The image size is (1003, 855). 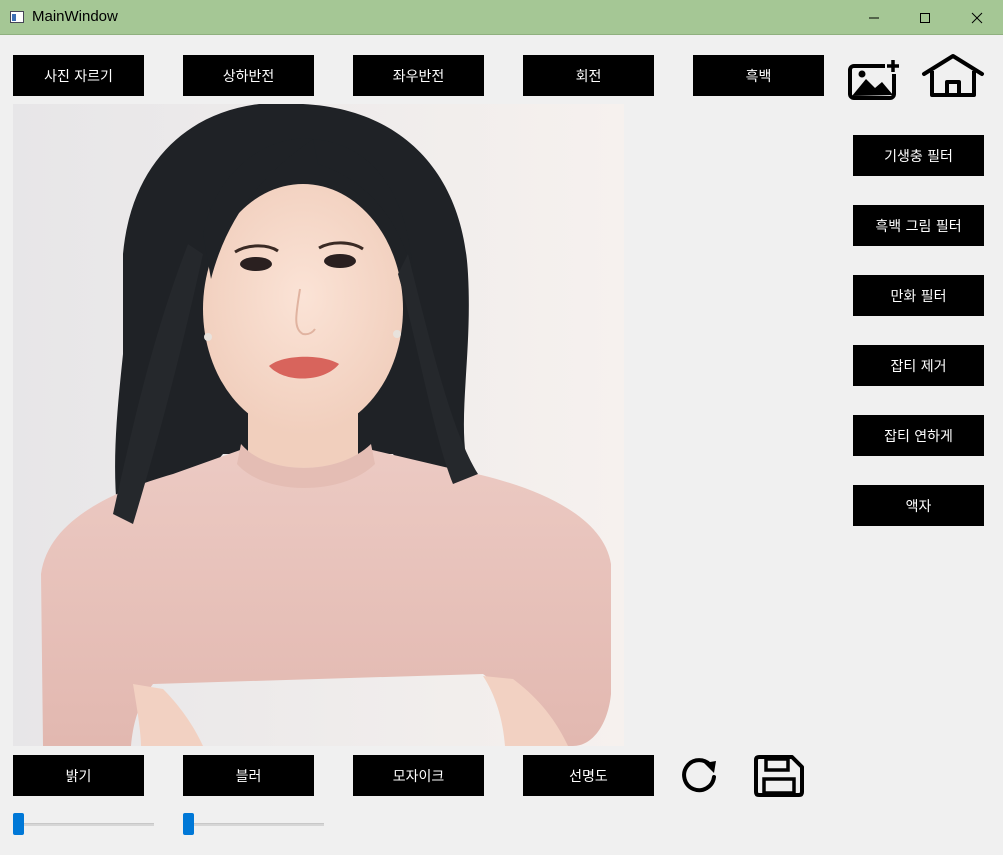 I want to click on close-button, so click(x=977, y=17).